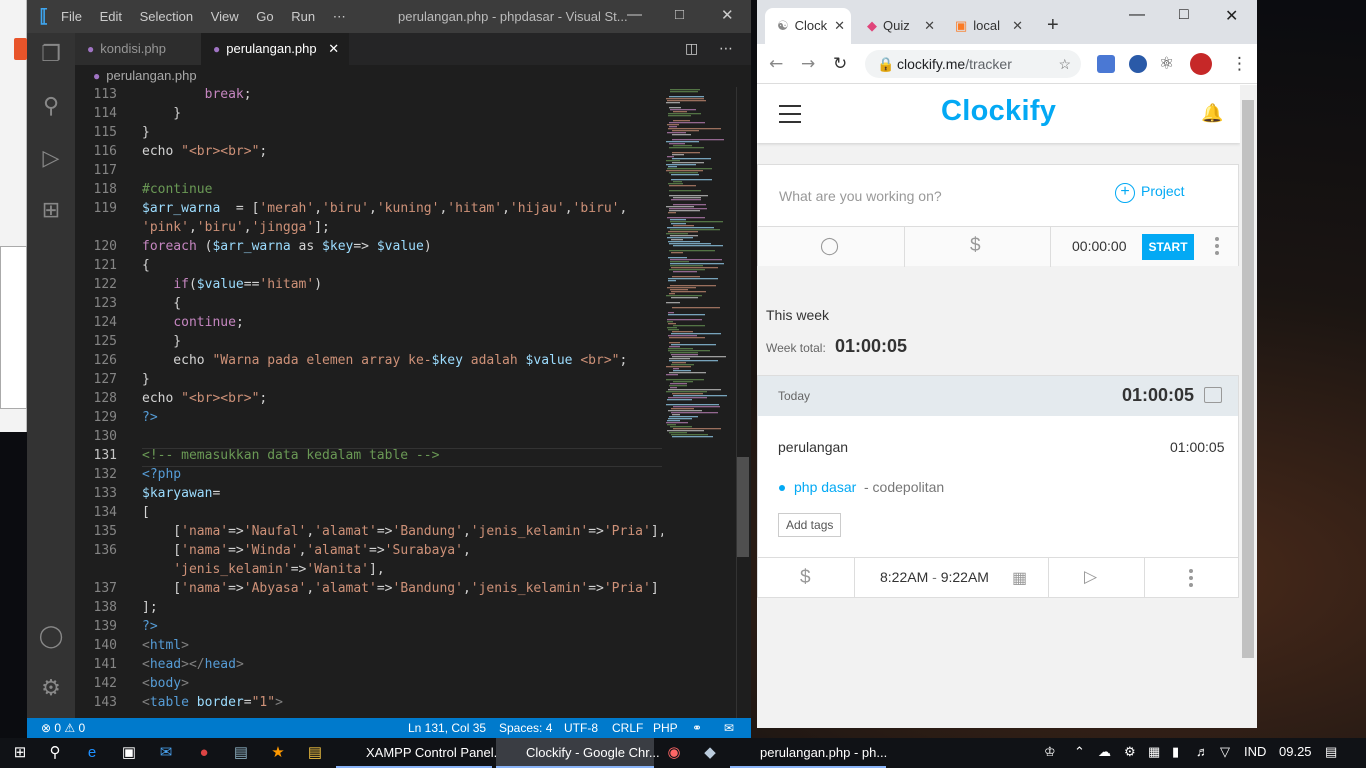 The image size is (1366, 768). What do you see at coordinates (829, 246) in the screenshot?
I see `tag-icon: ◯` at bounding box center [829, 246].